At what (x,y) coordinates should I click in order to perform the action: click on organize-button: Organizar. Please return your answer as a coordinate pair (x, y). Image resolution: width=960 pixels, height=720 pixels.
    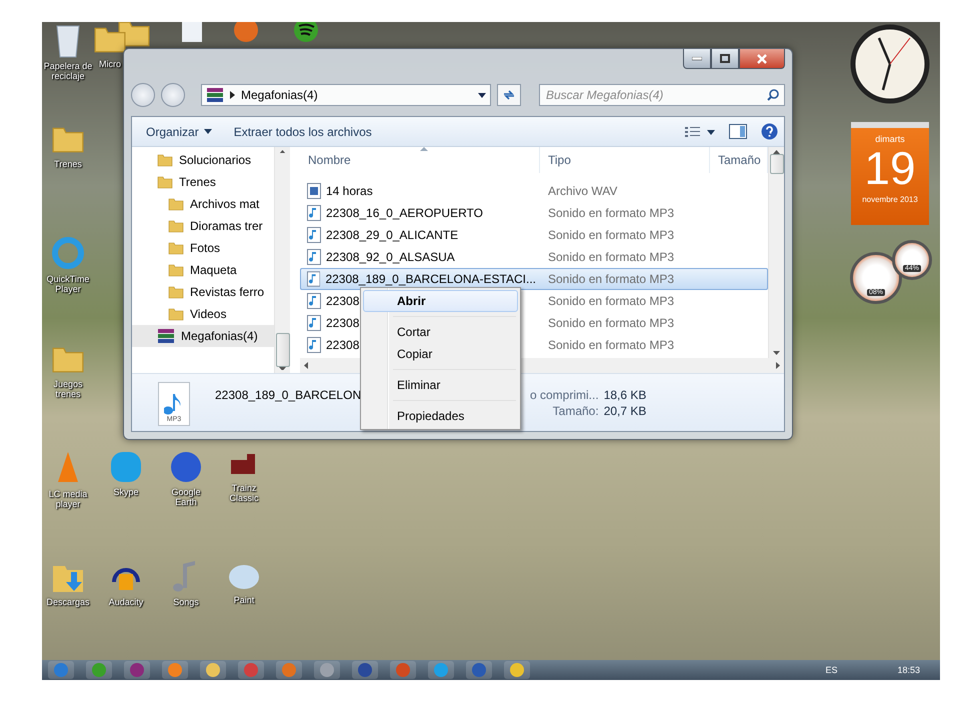
    Looking at the image, I should click on (179, 131).